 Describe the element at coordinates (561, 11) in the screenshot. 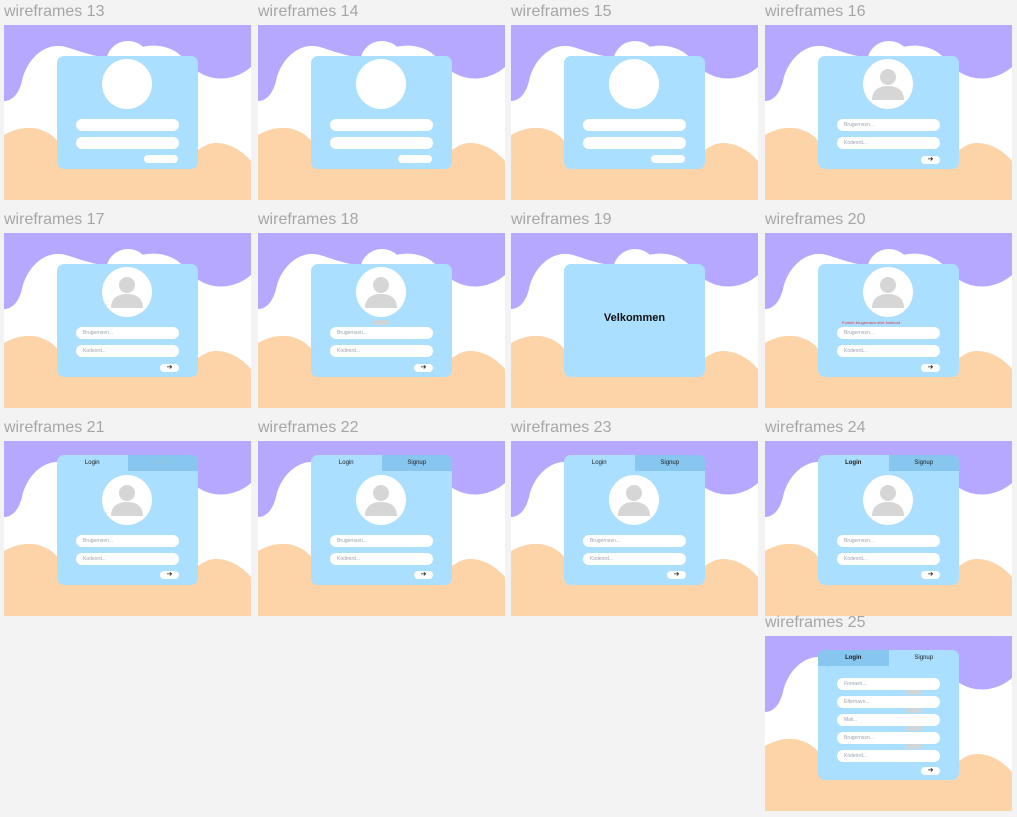

I see `frame-title: wireframes 15` at that location.